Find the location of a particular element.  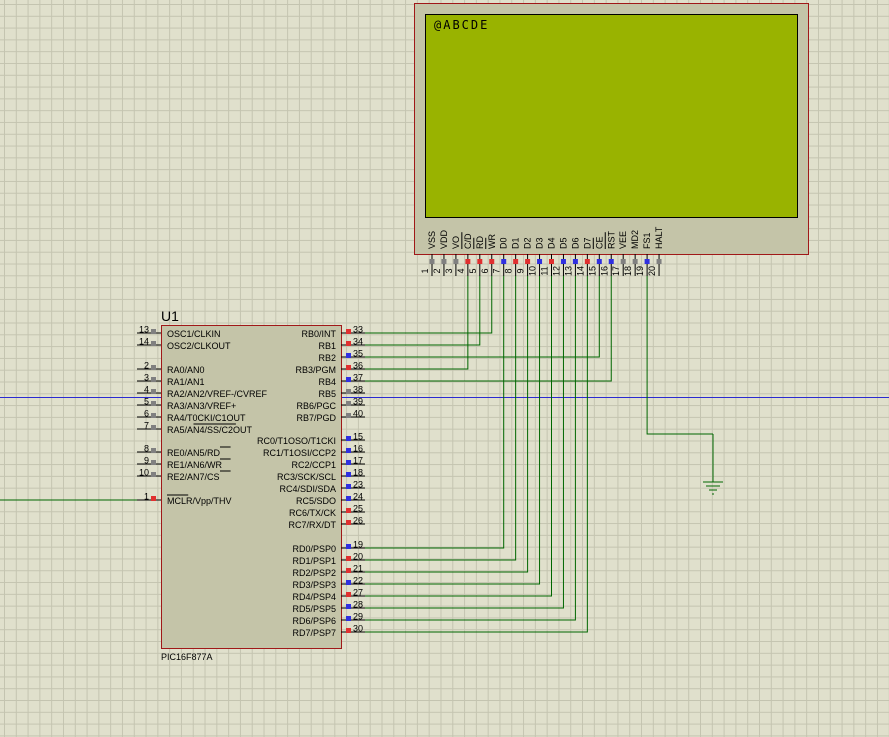

pin-name: RA5/AN4/SS/C2OUT is located at coordinates (210, 430).